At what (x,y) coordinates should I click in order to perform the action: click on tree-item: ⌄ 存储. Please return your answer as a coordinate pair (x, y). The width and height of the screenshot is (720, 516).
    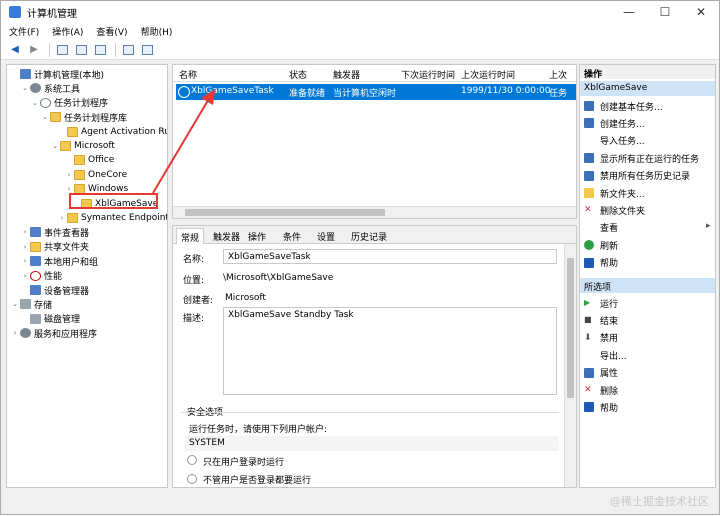
    Looking at the image, I should click on (31, 304).